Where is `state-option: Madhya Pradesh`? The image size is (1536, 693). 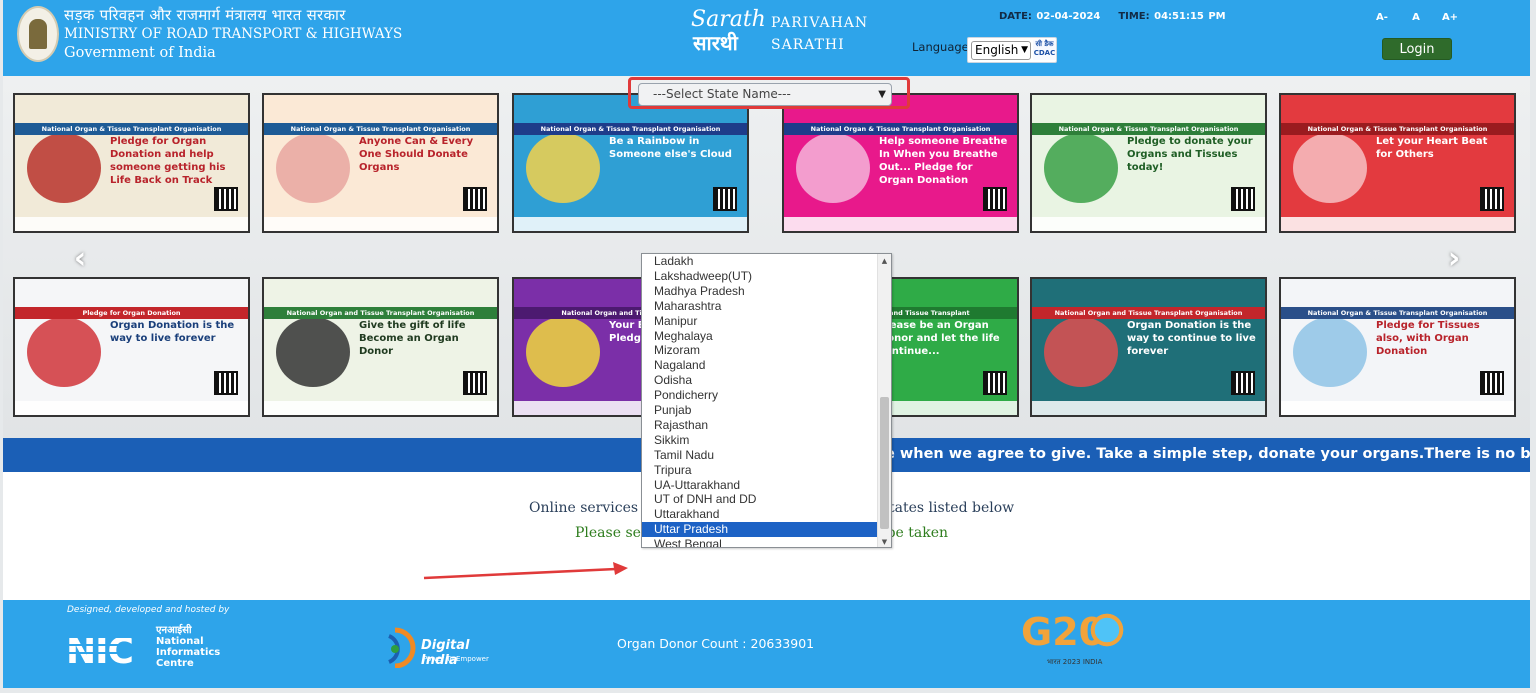
state-option: Madhya Pradesh is located at coordinates (760, 291).